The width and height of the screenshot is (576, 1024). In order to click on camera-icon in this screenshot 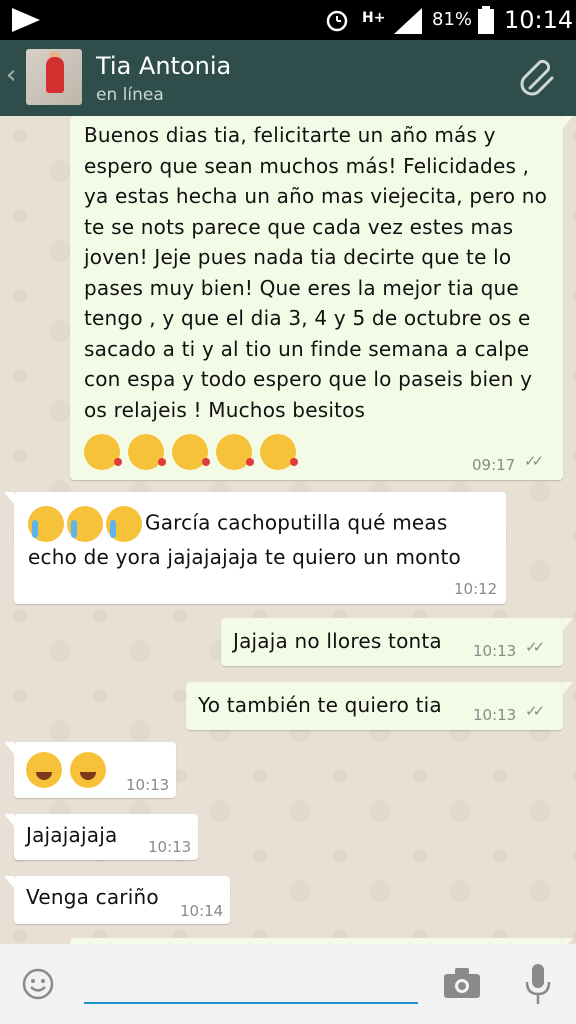, I will do `click(462, 983)`.